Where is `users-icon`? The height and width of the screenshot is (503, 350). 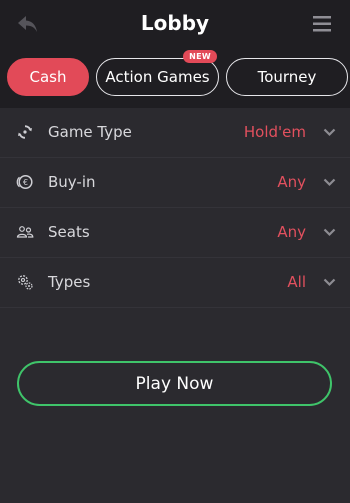 users-icon is located at coordinates (25, 232).